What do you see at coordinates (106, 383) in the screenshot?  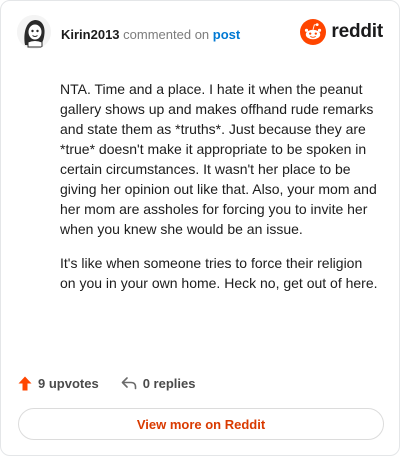 I see `comment-actions: 9 upvotes 0 replies` at bounding box center [106, 383].